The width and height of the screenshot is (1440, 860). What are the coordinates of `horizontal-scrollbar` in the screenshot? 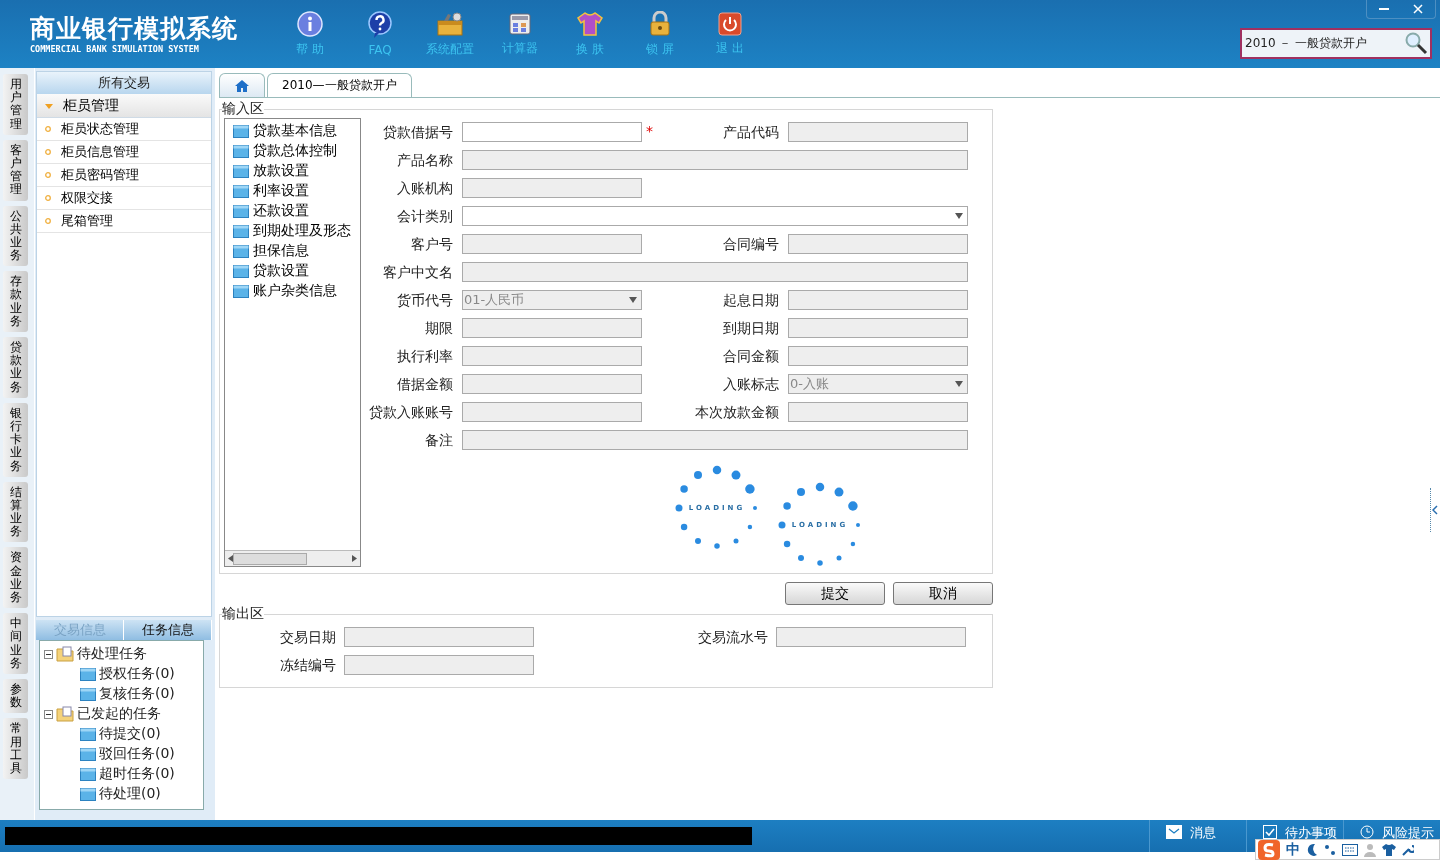 It's located at (292, 558).